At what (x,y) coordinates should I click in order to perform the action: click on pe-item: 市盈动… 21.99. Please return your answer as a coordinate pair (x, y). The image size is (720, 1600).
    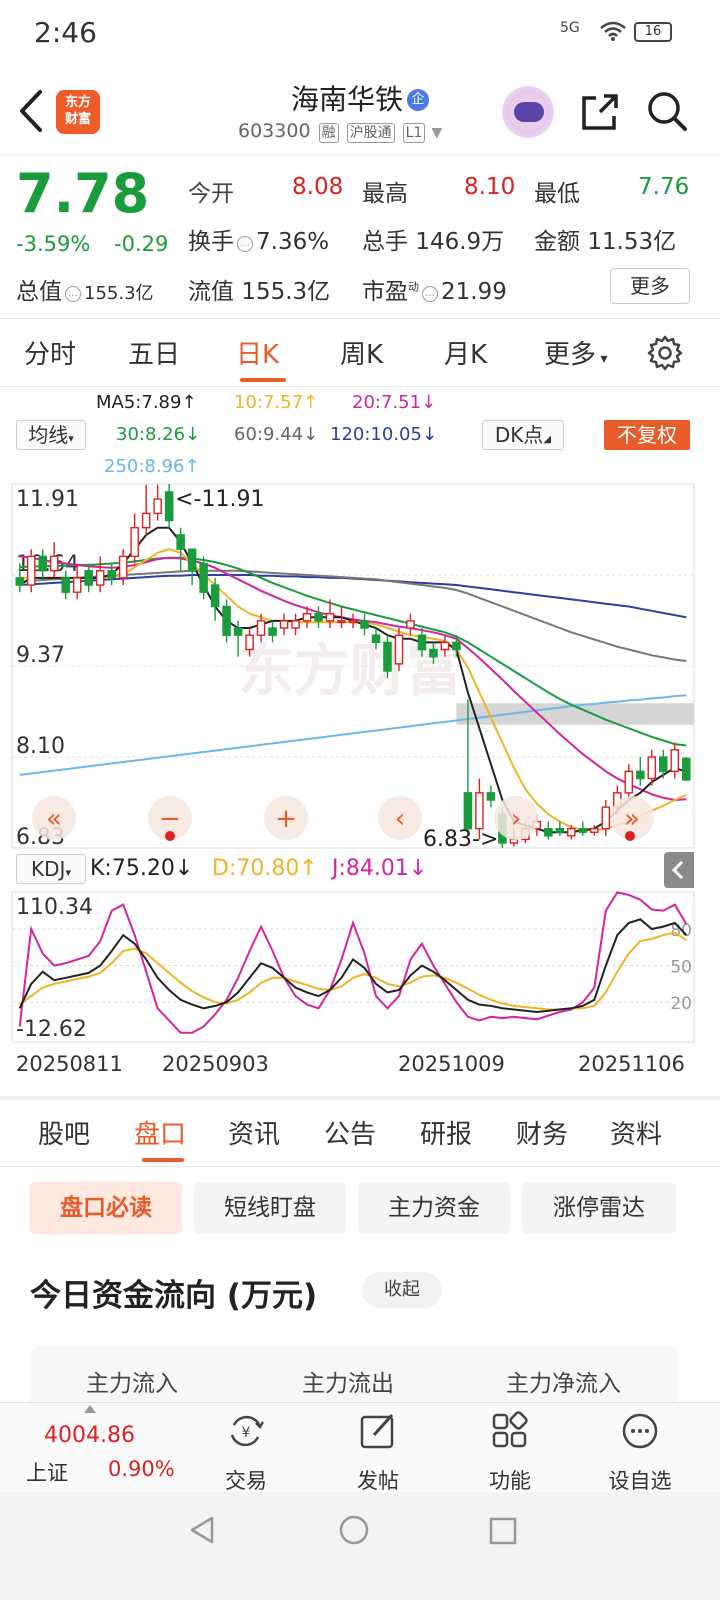
    Looking at the image, I should click on (434, 289).